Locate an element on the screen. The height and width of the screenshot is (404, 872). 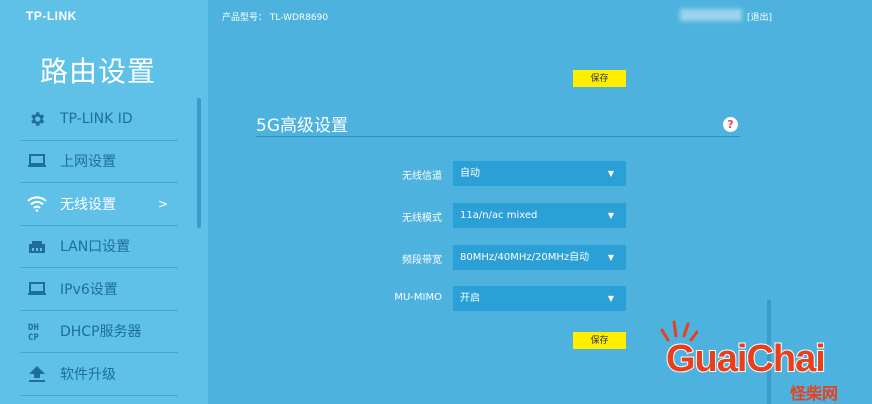
bandwidth-label: 频段带宽 is located at coordinates (422, 260).